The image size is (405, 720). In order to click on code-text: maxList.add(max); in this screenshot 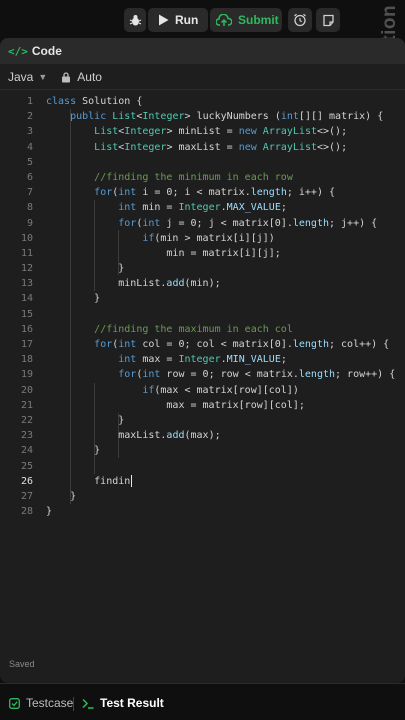, I will do `click(133, 435)`.